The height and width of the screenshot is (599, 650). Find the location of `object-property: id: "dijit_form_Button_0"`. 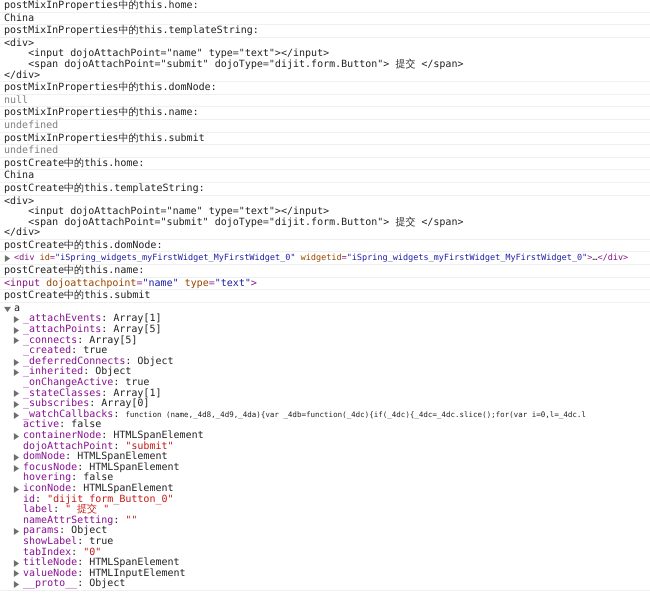

object-property: id: "dijit_form_Button_0" is located at coordinates (98, 499).